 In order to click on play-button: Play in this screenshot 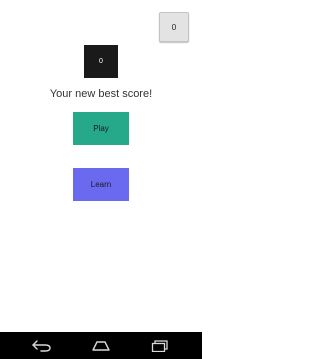, I will do `click(101, 128)`.